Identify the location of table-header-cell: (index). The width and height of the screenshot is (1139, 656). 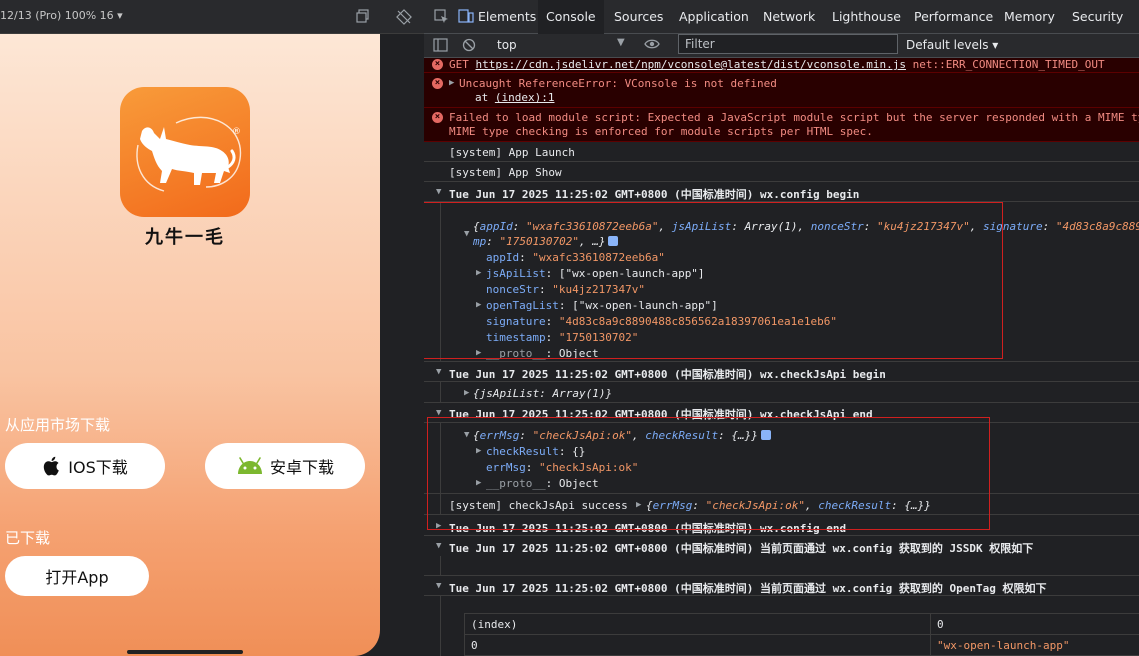
(697, 624).